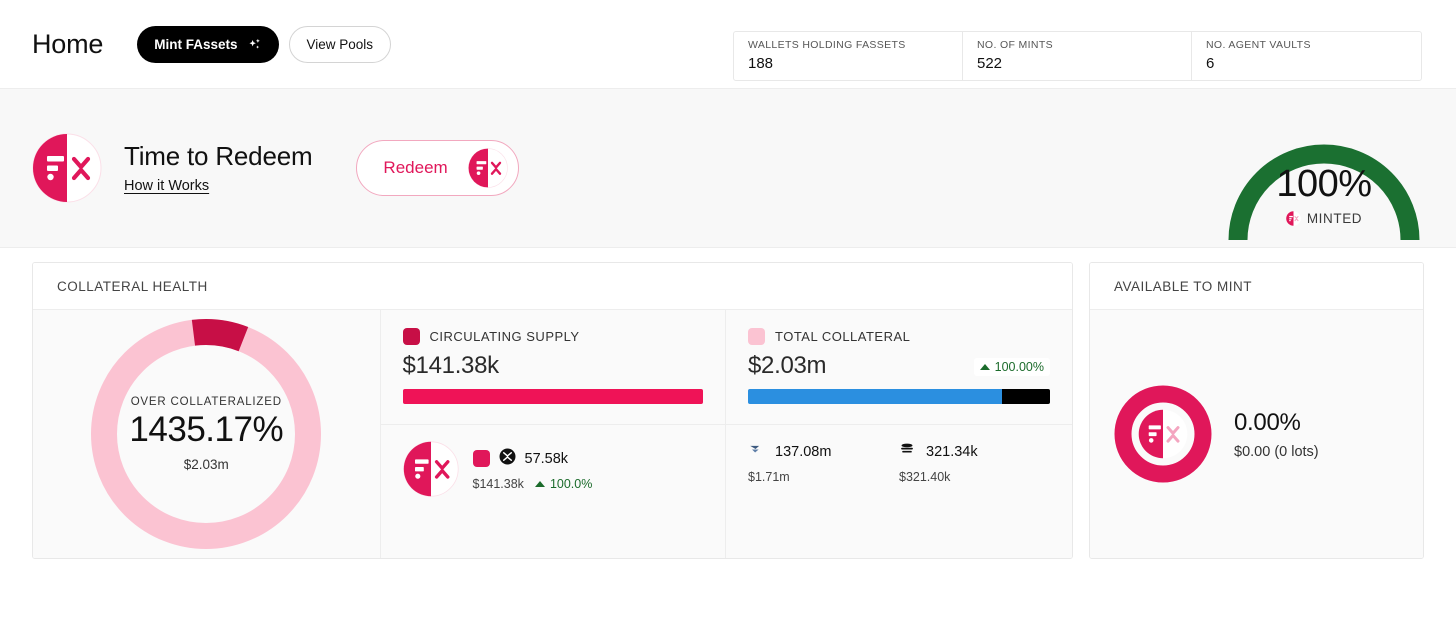 The image size is (1456, 622). Describe the element at coordinates (1183, 286) in the screenshot. I see `card-title: AVAILABLE TO MINT` at that location.